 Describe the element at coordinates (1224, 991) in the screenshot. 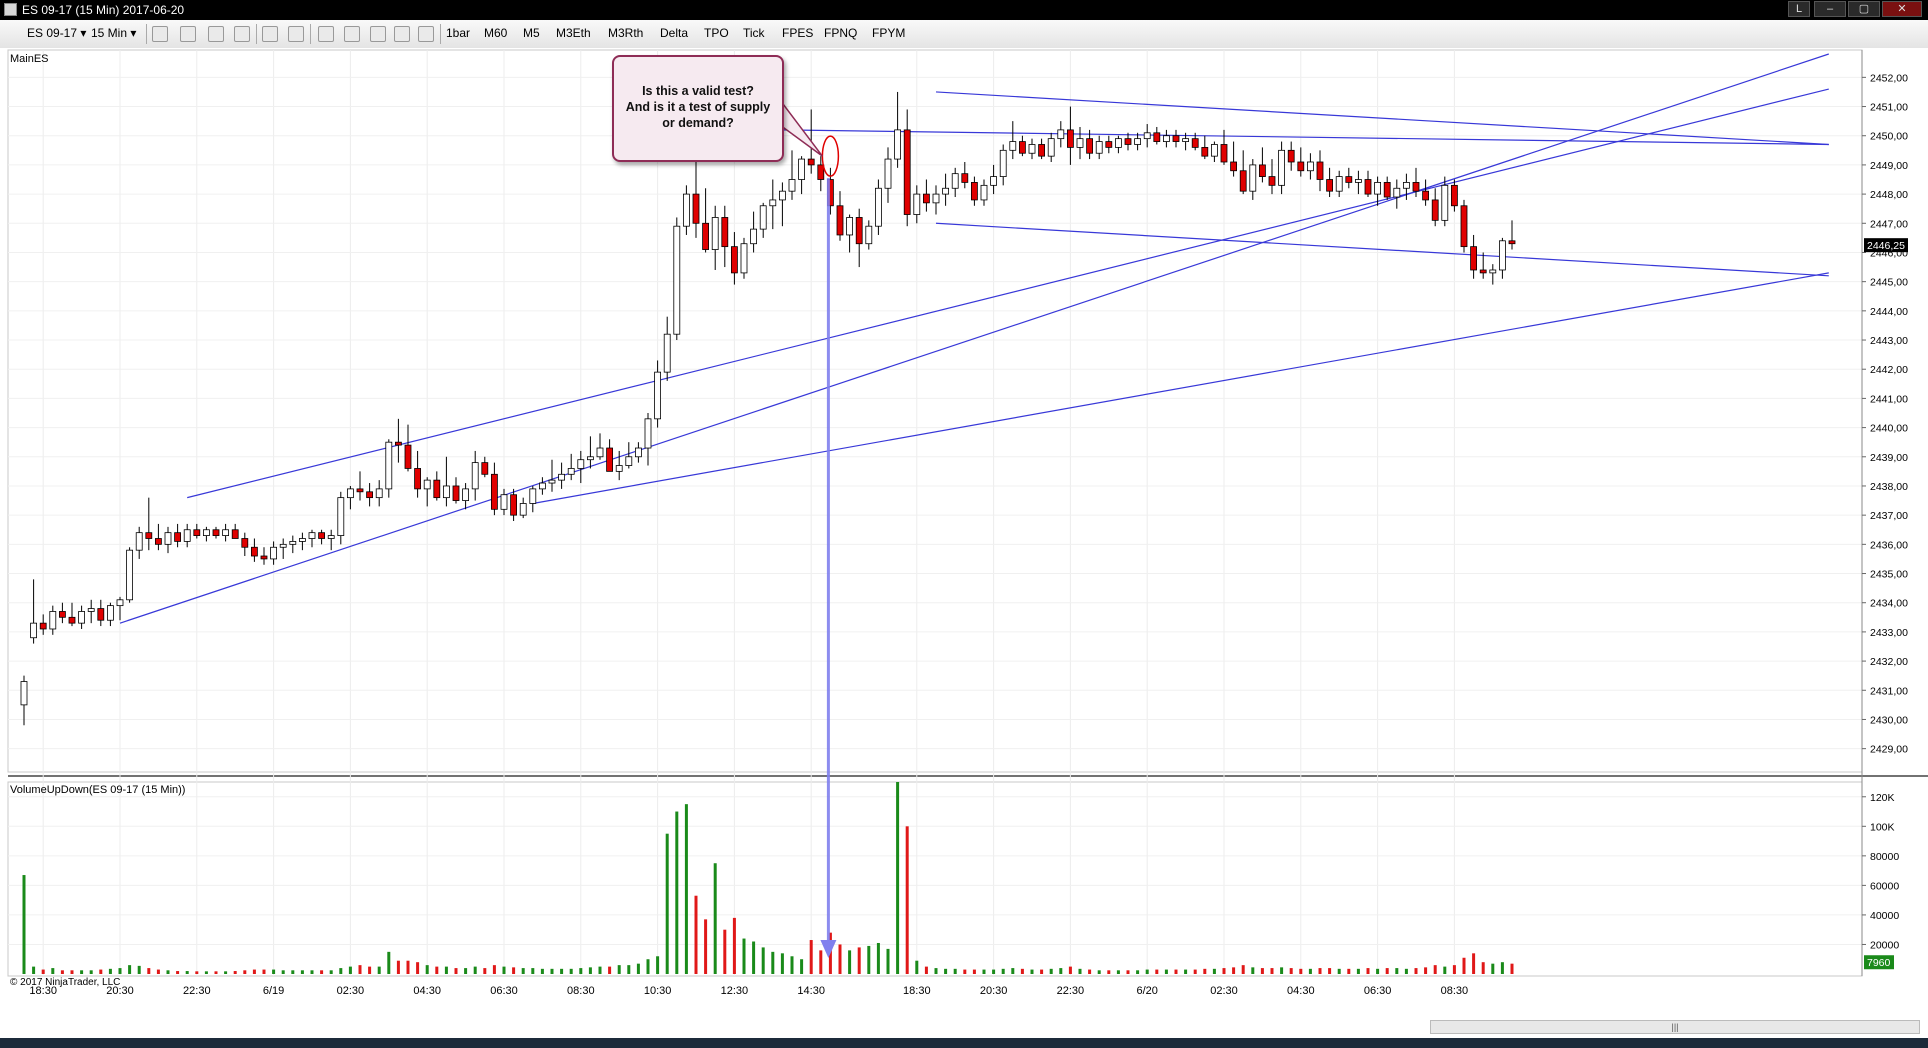

I see `x-tick-label: 02:30` at that location.